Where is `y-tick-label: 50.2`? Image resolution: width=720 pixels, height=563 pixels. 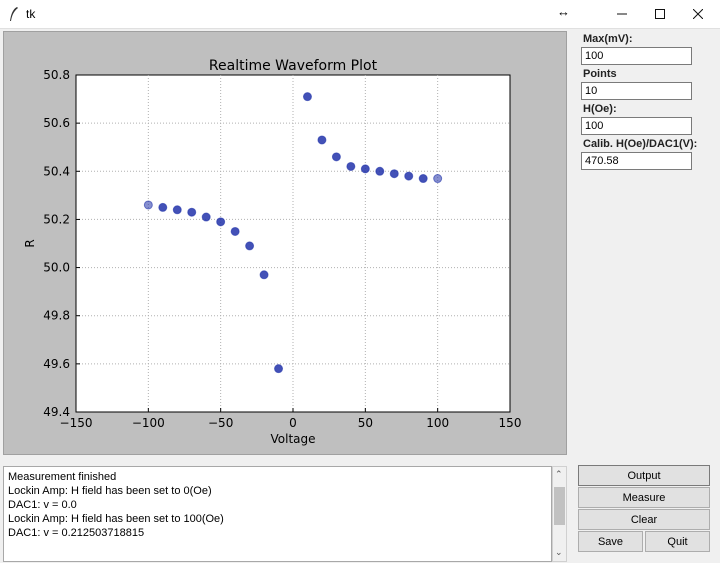
y-tick-label: 50.2 is located at coordinates (56, 219).